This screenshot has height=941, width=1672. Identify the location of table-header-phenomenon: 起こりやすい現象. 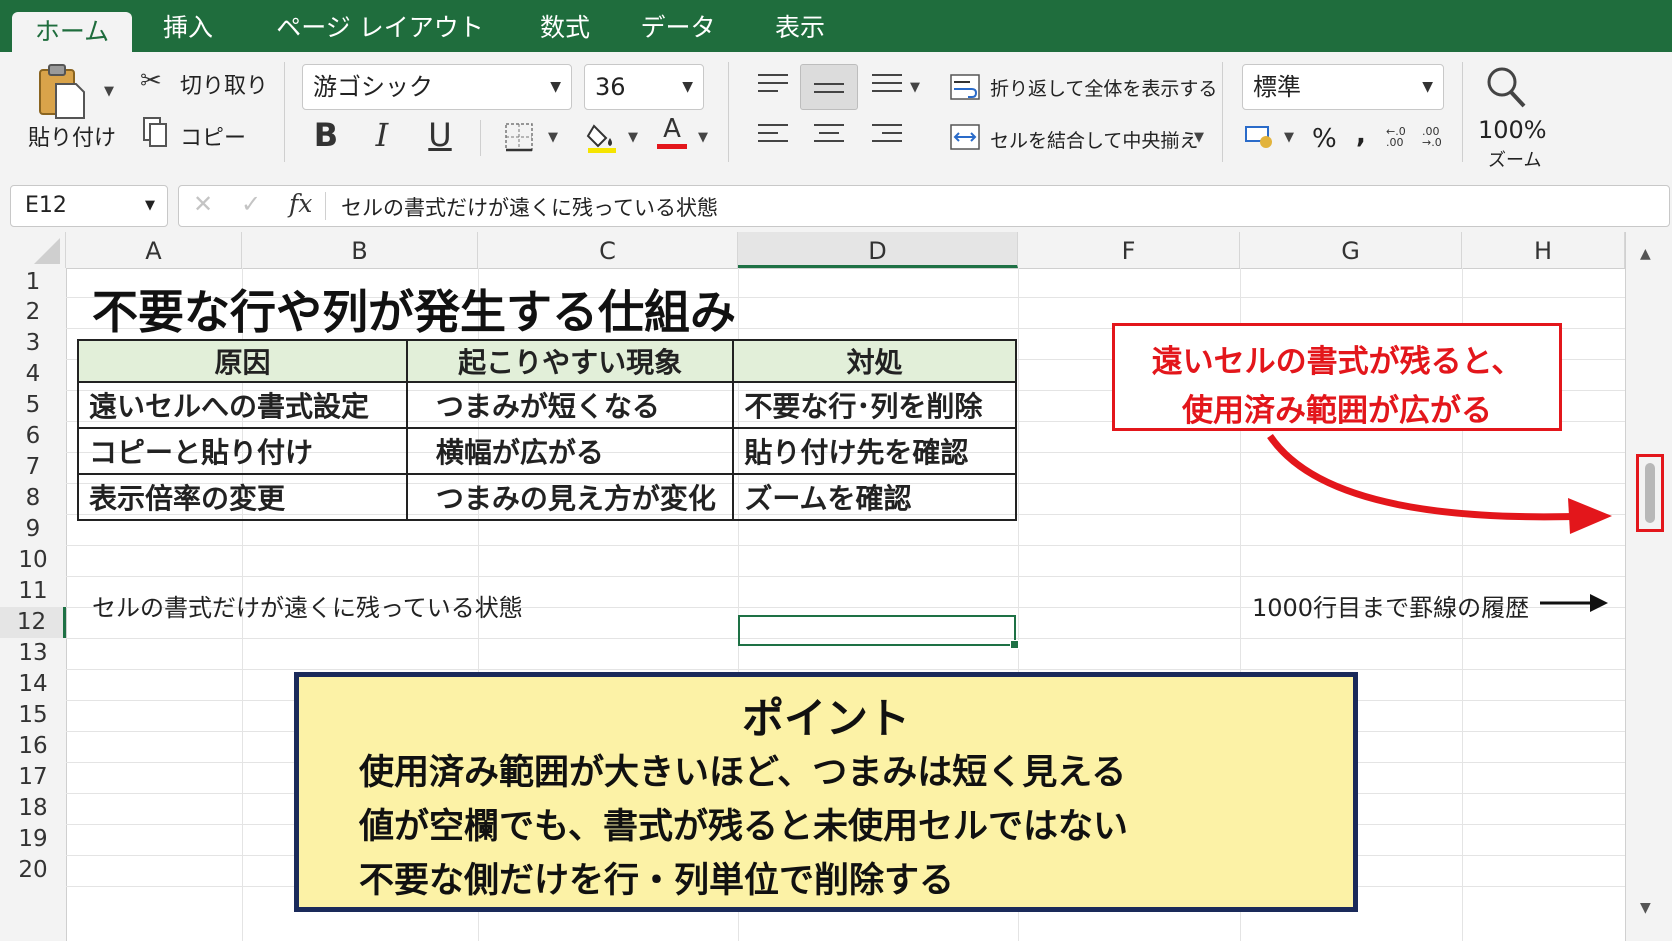
(570, 361).